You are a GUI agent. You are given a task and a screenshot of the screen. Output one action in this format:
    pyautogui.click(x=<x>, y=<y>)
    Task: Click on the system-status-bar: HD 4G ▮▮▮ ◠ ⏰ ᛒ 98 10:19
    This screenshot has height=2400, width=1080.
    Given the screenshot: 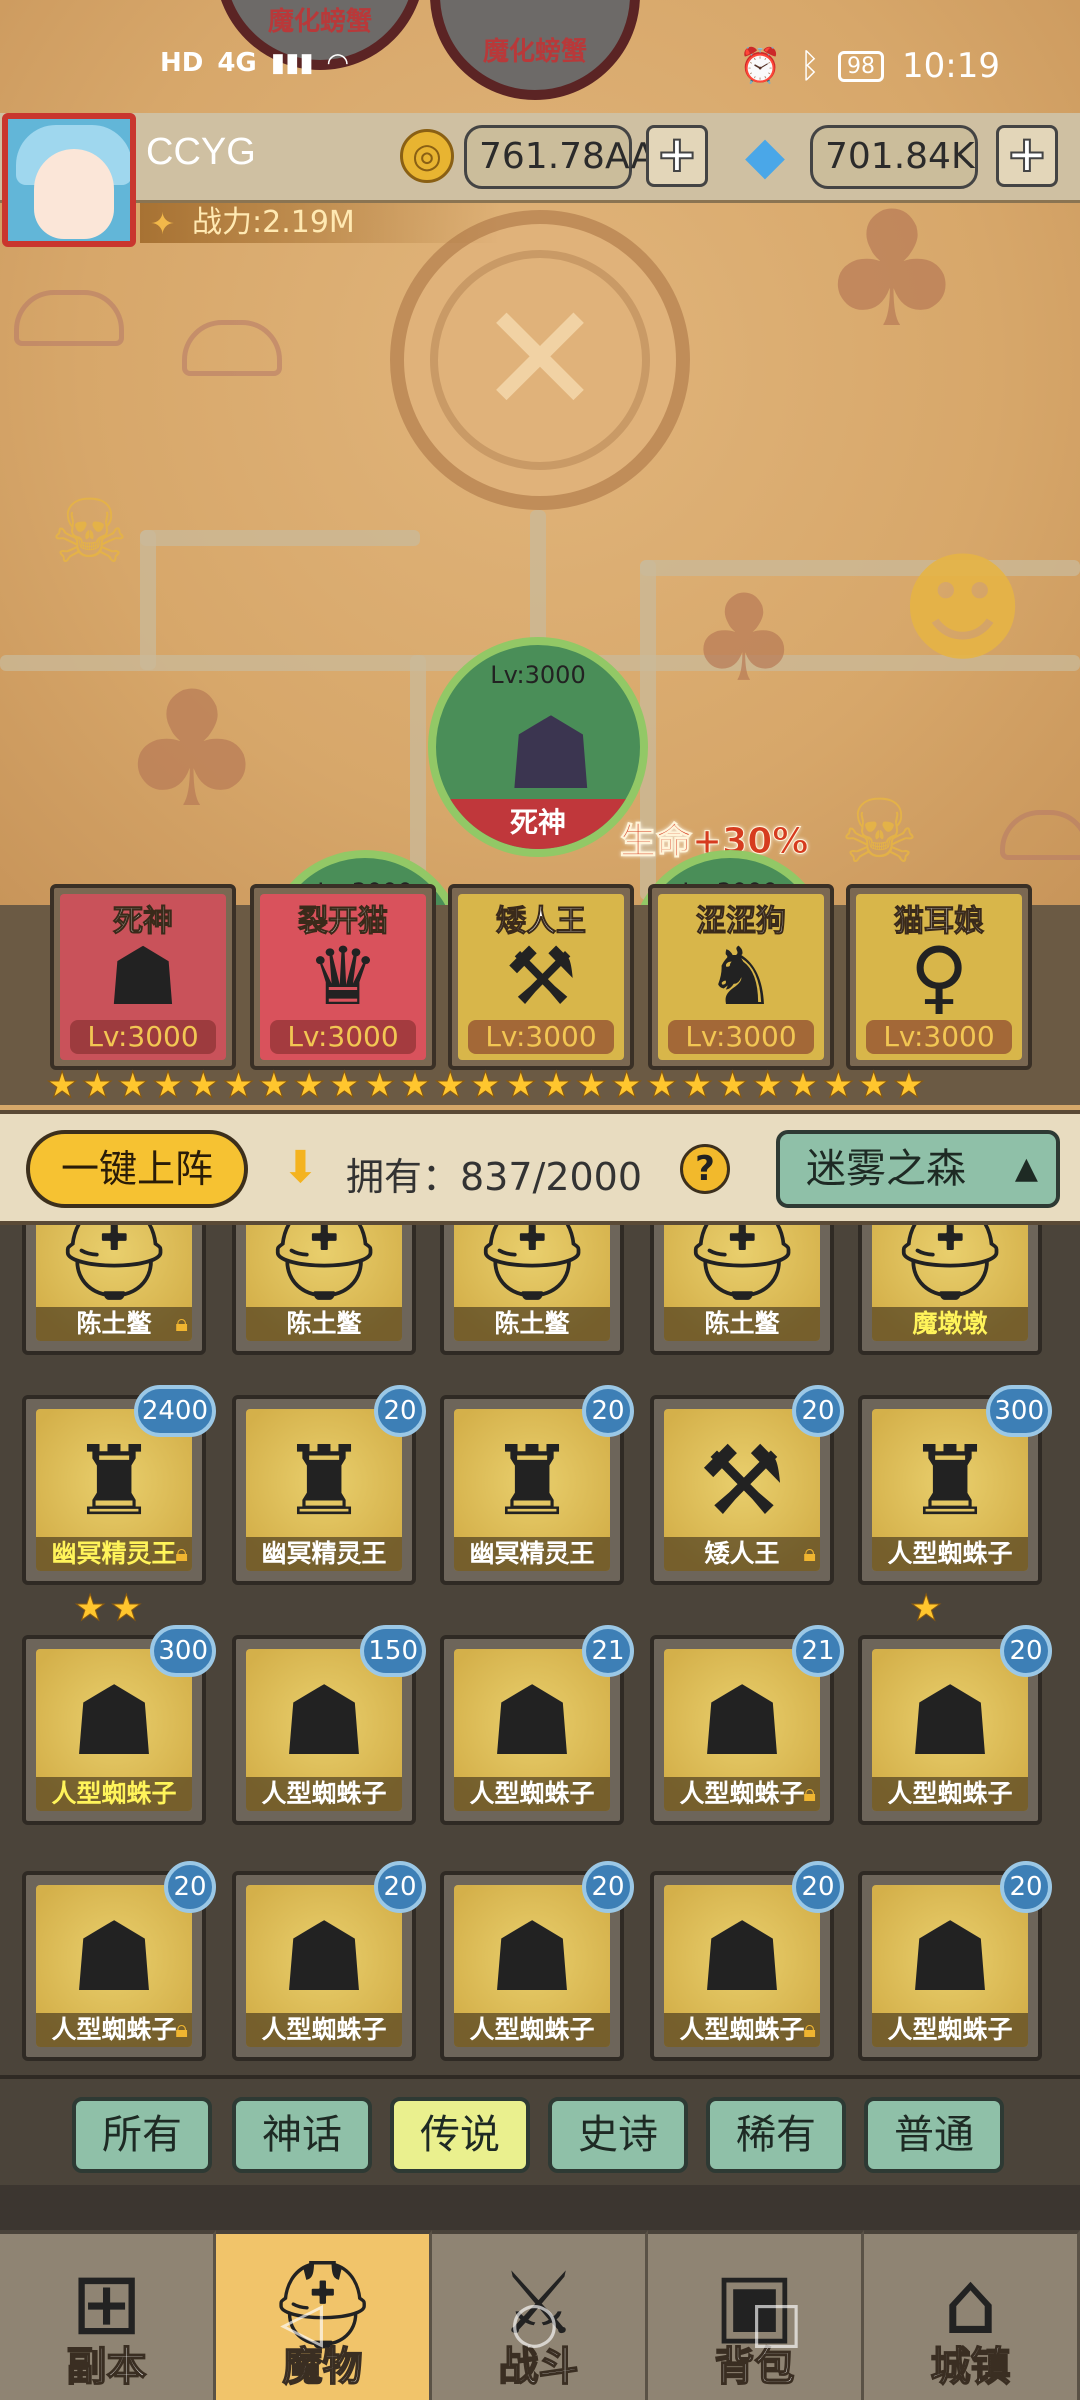 What is the action you would take?
    pyautogui.click(x=540, y=70)
    